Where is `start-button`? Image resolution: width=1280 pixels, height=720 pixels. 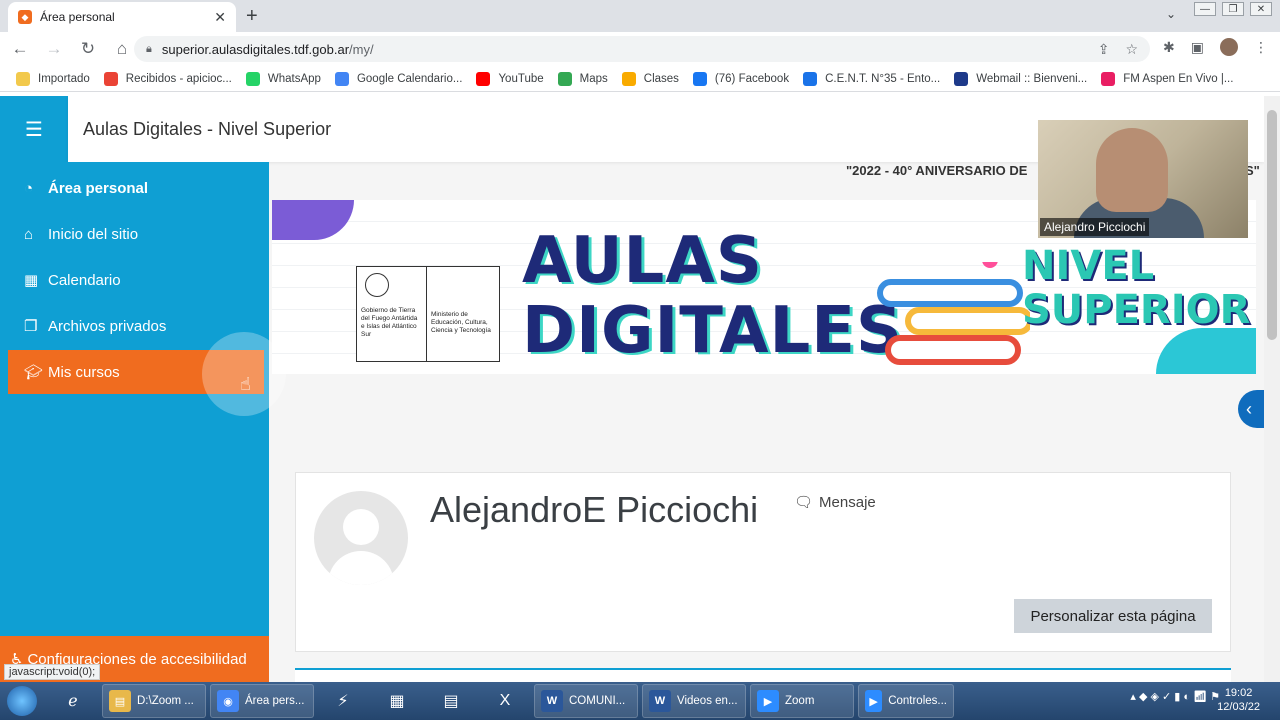
start-button is located at coordinates (22, 701).